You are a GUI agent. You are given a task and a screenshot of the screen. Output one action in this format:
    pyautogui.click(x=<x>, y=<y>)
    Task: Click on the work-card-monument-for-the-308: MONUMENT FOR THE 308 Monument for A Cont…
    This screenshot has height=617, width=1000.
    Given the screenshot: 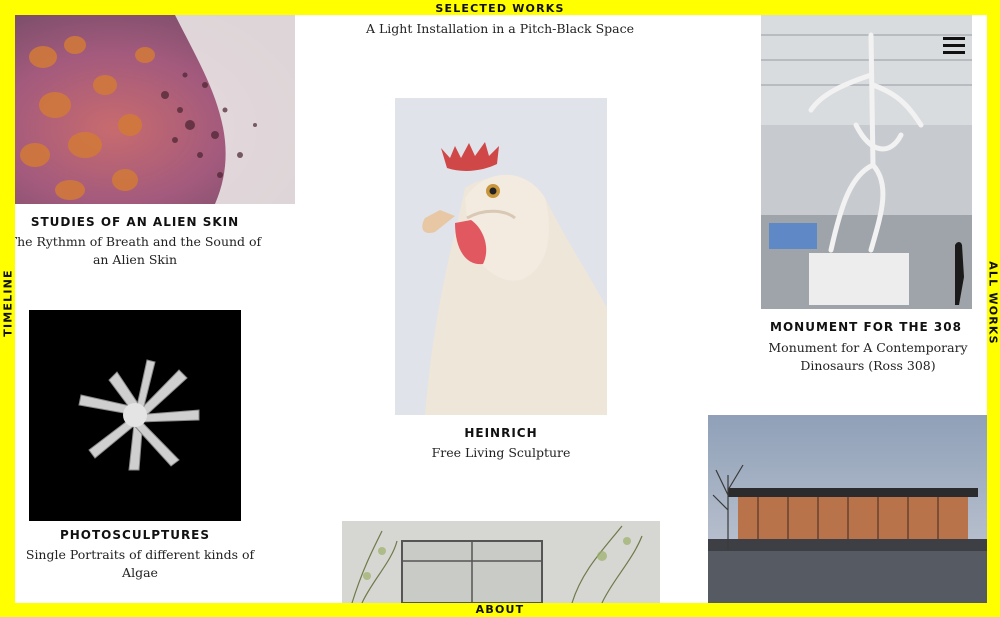 What is the action you would take?
    pyautogui.click(x=866, y=200)
    